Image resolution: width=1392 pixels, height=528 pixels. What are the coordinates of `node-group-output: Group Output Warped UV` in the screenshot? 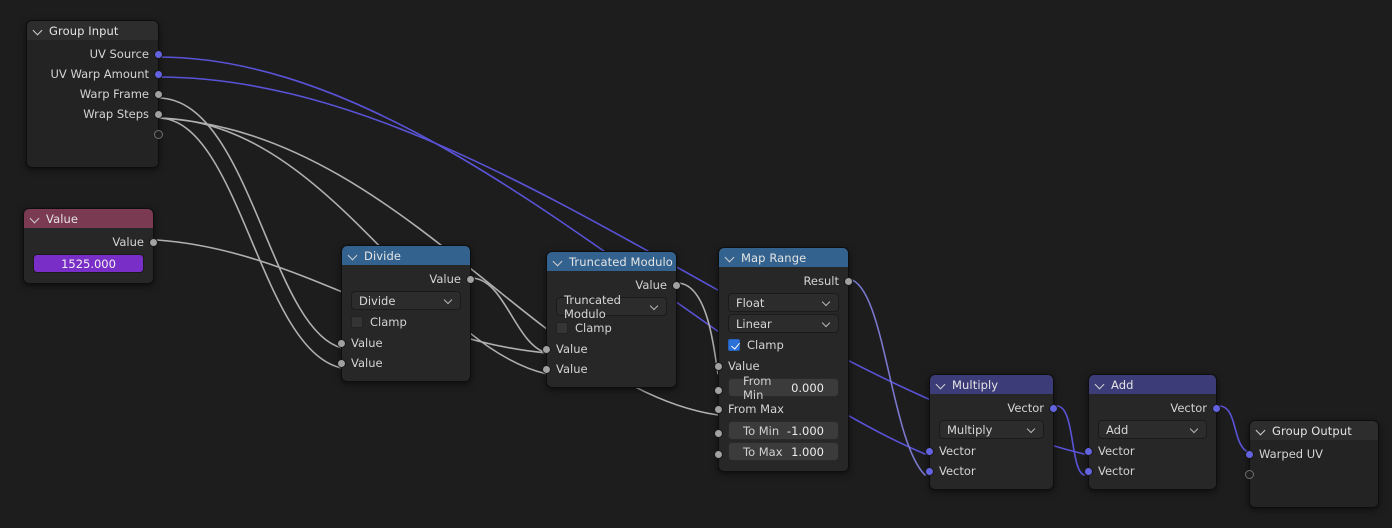 It's located at (1312, 464).